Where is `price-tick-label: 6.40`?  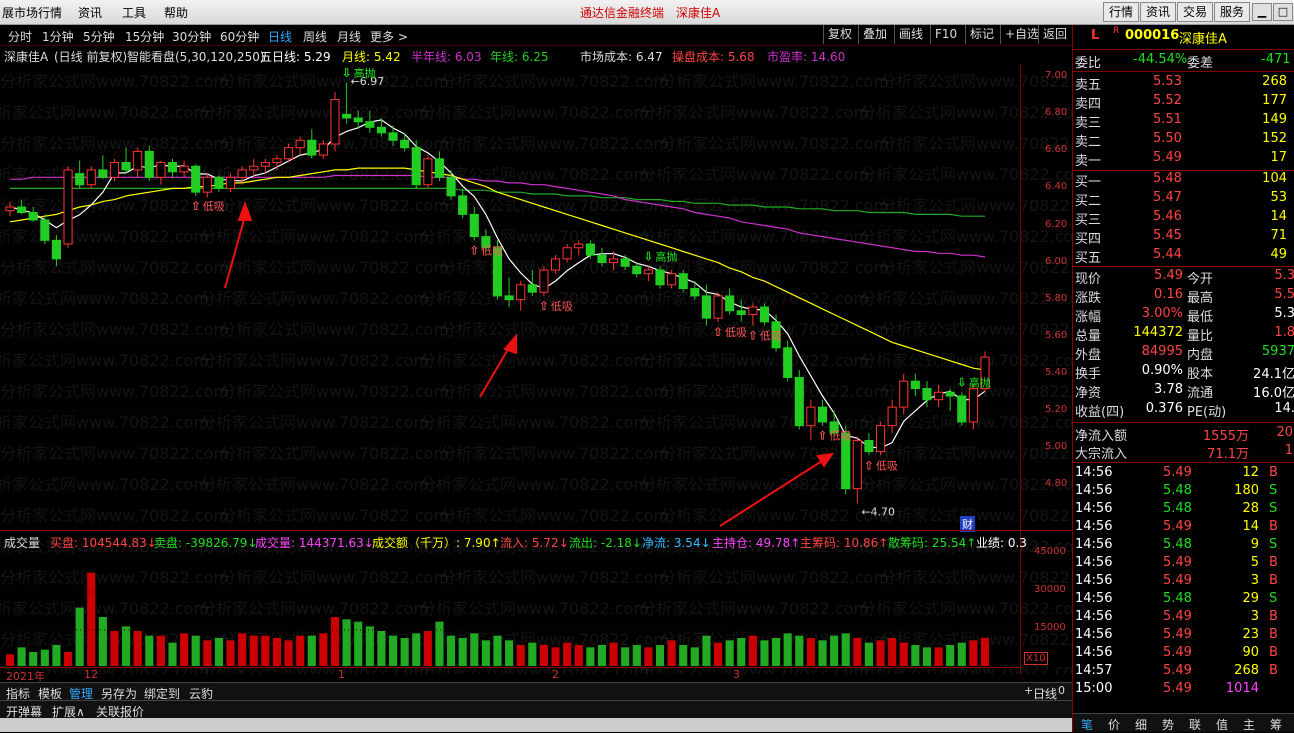 price-tick-label: 6.40 is located at coordinates (1056, 187).